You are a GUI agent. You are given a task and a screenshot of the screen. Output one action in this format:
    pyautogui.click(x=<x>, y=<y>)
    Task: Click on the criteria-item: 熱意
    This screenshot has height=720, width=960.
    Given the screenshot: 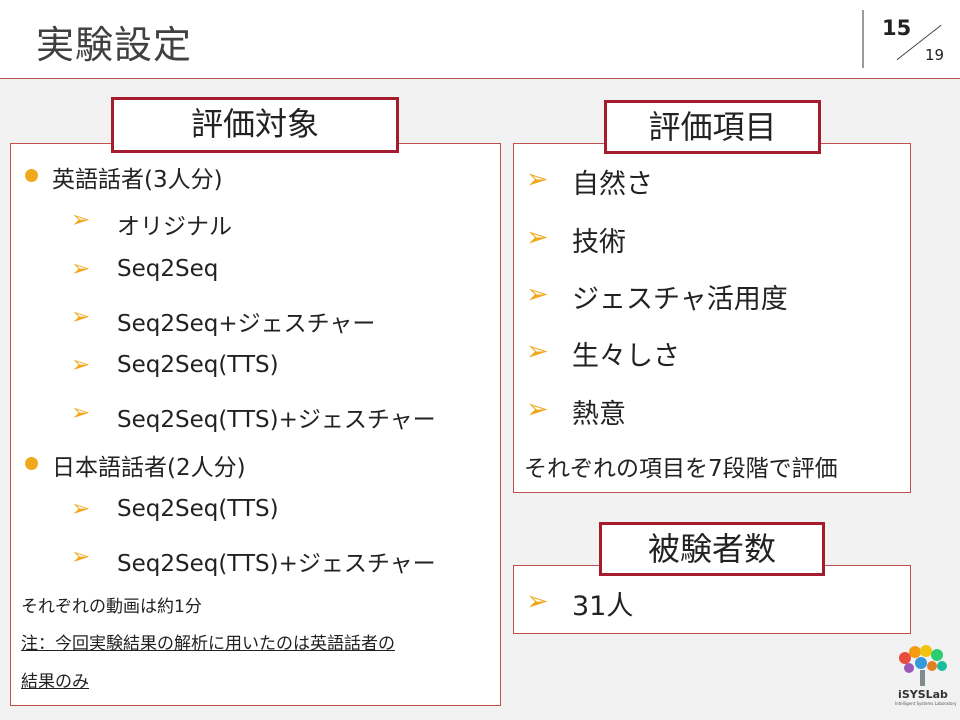 What is the action you would take?
    pyautogui.click(x=599, y=414)
    